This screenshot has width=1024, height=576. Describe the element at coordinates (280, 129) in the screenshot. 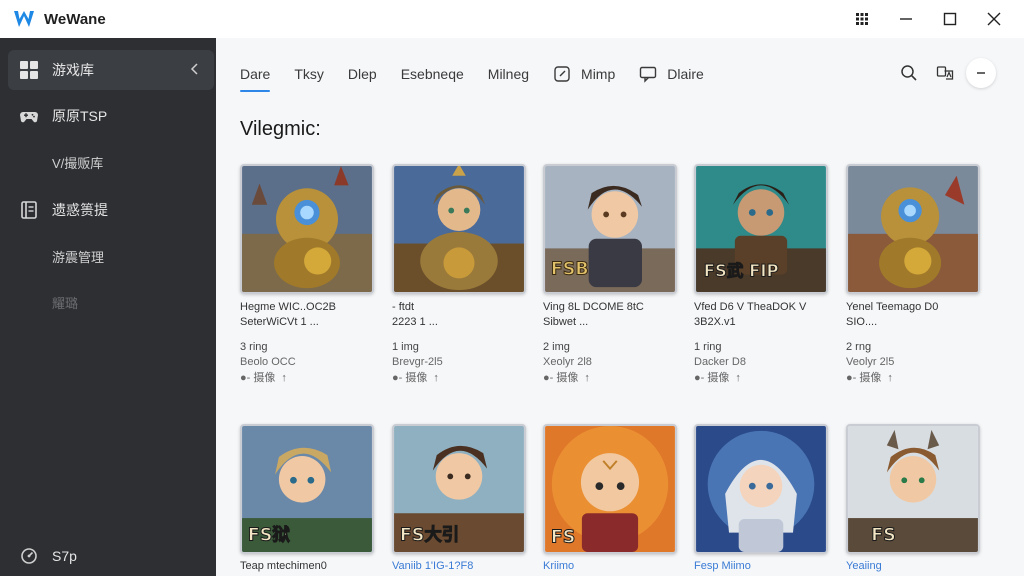

I see `section-title: Vilegmic:` at that location.